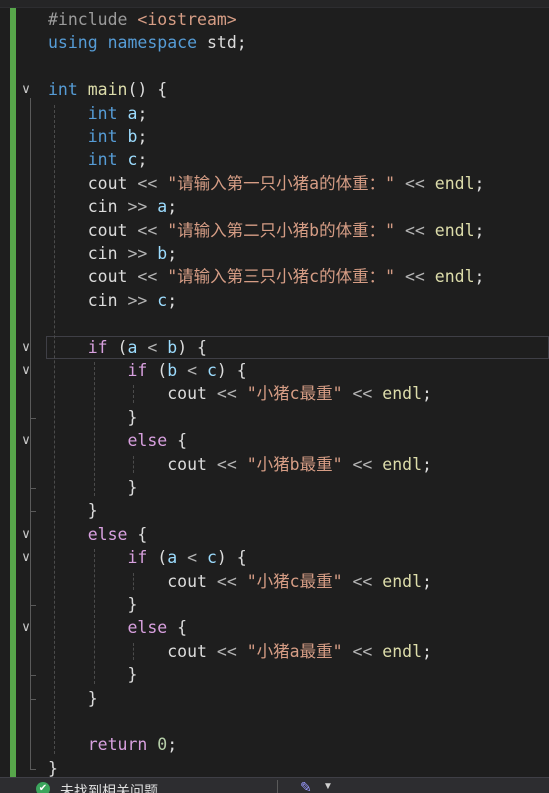 The image size is (549, 793). What do you see at coordinates (274, 253) in the screenshot?
I see `code-line: cin >> b;` at bounding box center [274, 253].